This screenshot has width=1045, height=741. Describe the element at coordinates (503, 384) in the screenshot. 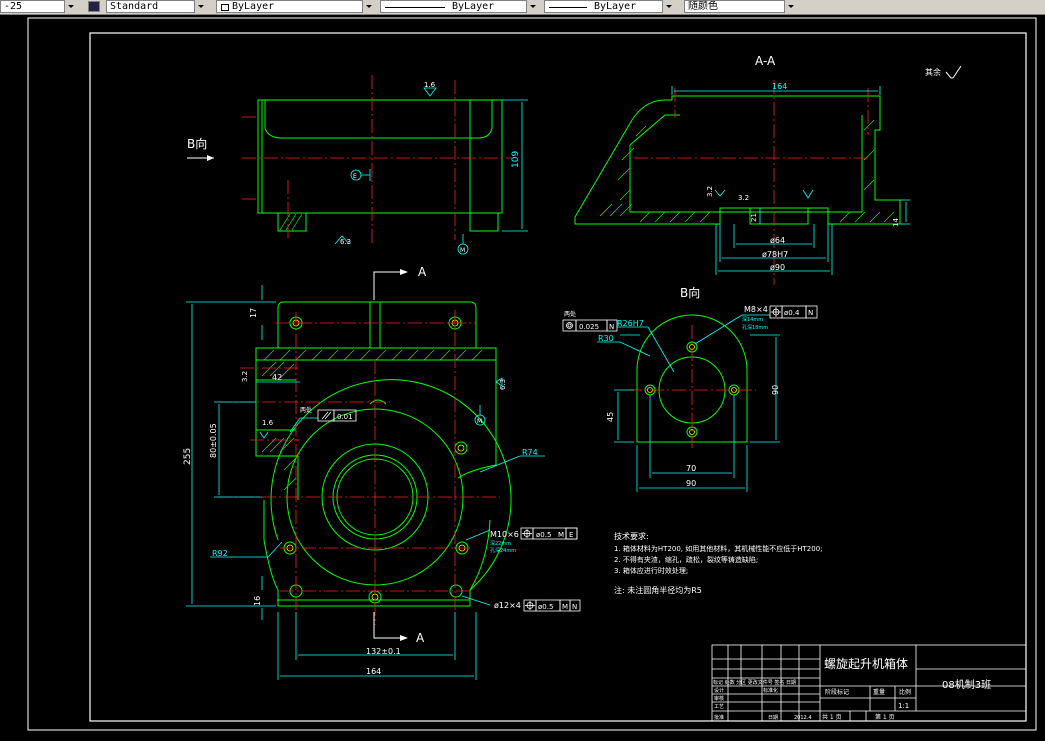

I see `roughness-6-3-b: 6.3` at that location.